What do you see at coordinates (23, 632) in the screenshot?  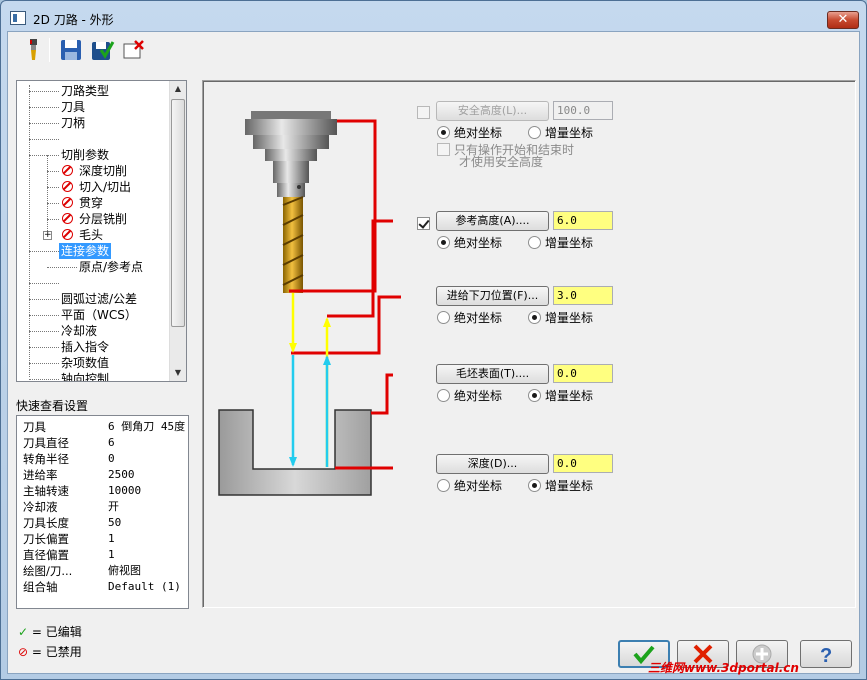 I see `checkmark-icon: ✓` at bounding box center [23, 632].